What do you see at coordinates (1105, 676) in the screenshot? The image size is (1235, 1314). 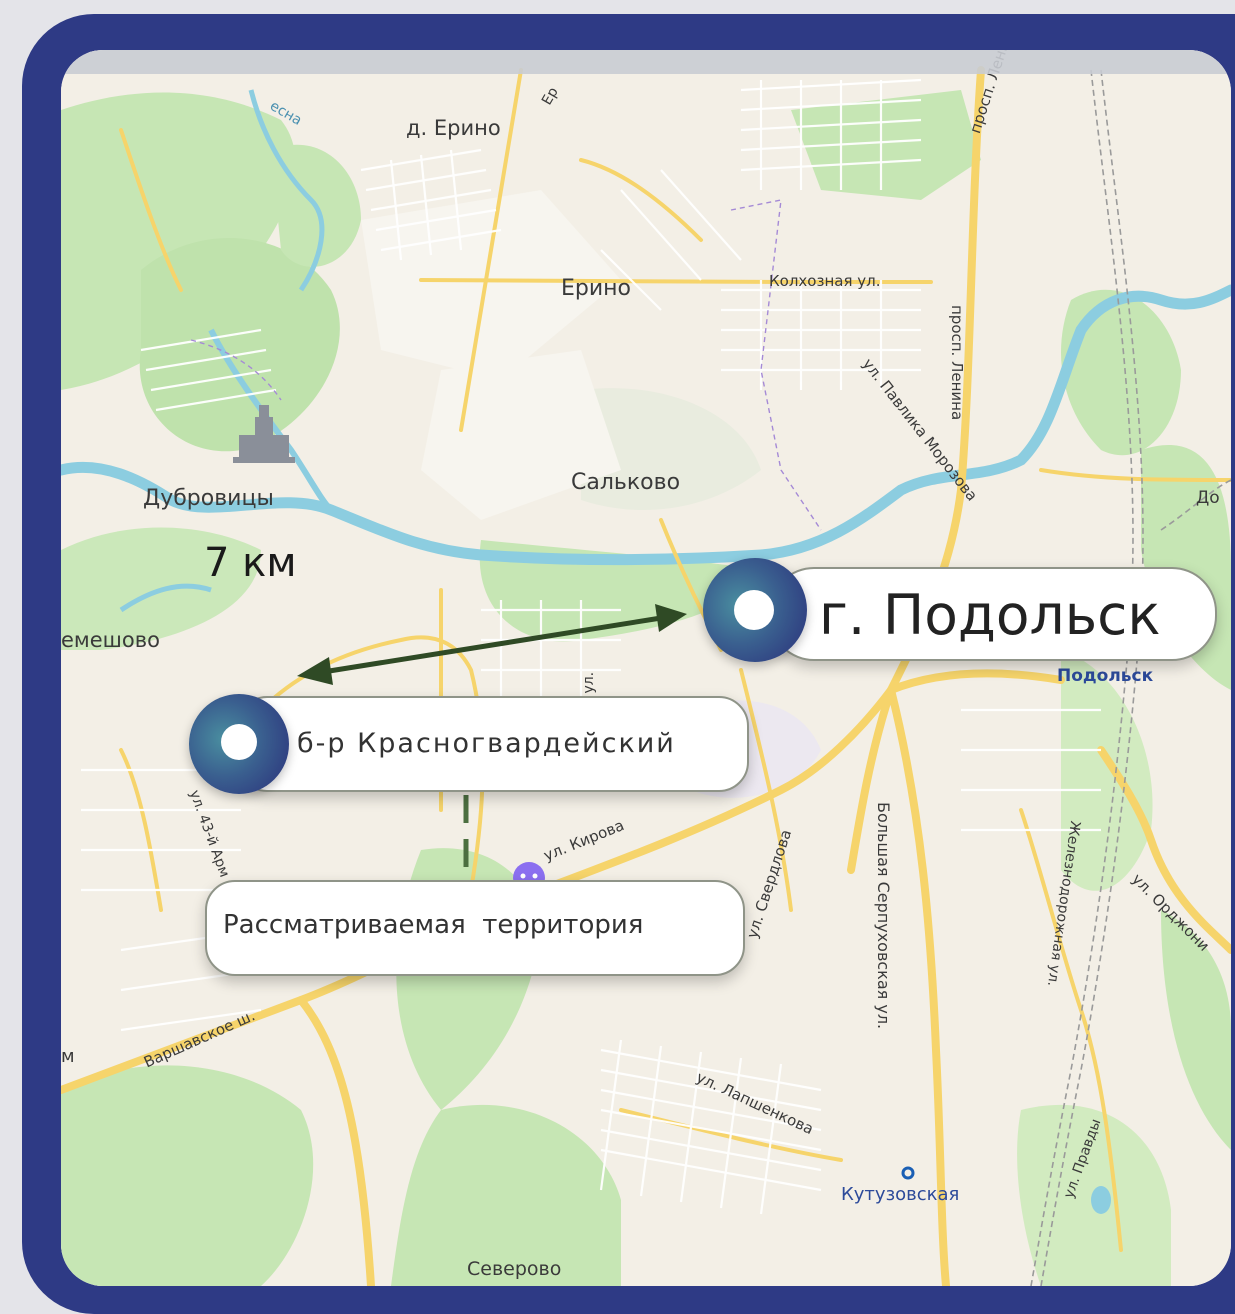 I see `place-label-podolsk: Подольск` at bounding box center [1105, 676].